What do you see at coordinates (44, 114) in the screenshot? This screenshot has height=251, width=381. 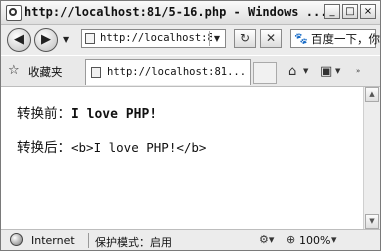 I see `before-label: 转换前：` at bounding box center [44, 114].